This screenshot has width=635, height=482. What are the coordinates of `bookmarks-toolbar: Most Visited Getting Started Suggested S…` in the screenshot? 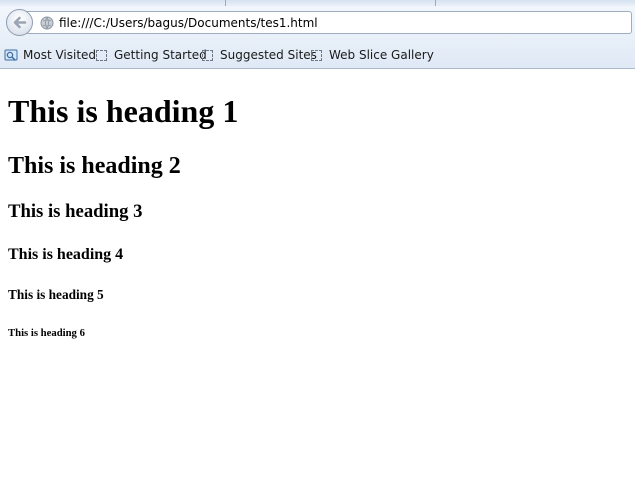 It's located at (317, 55).